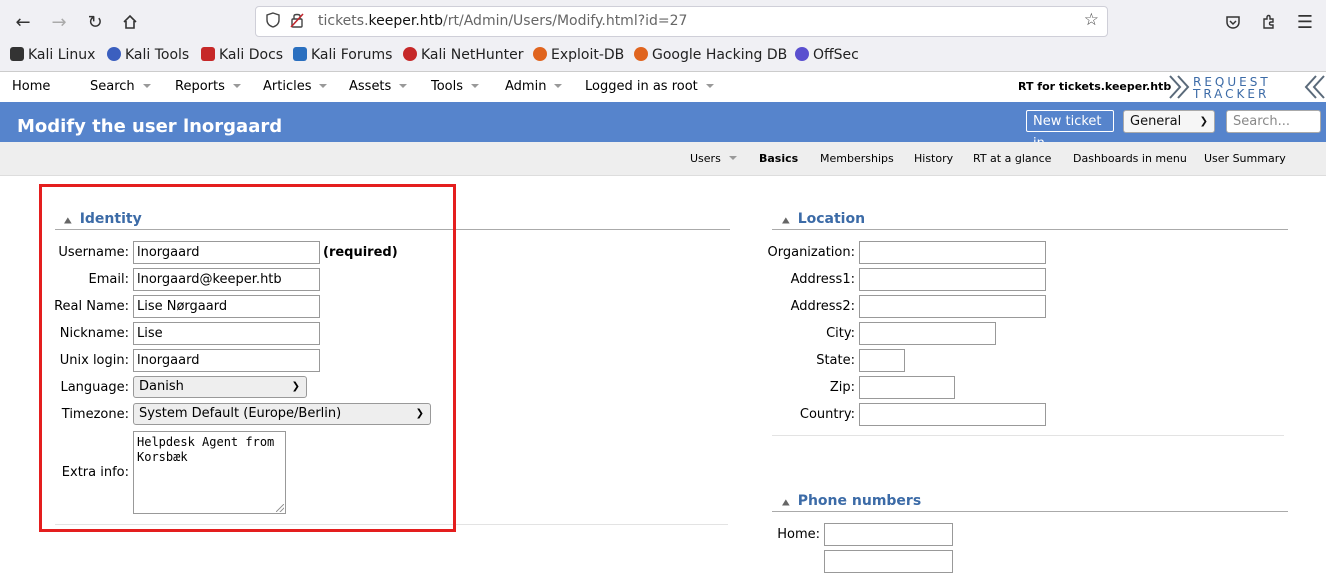  I want to click on country-label: Country:, so click(827, 414).